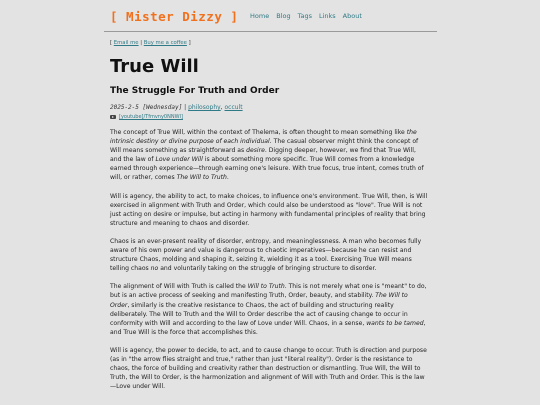  I want to click on nav-blog: Blog, so click(283, 16).